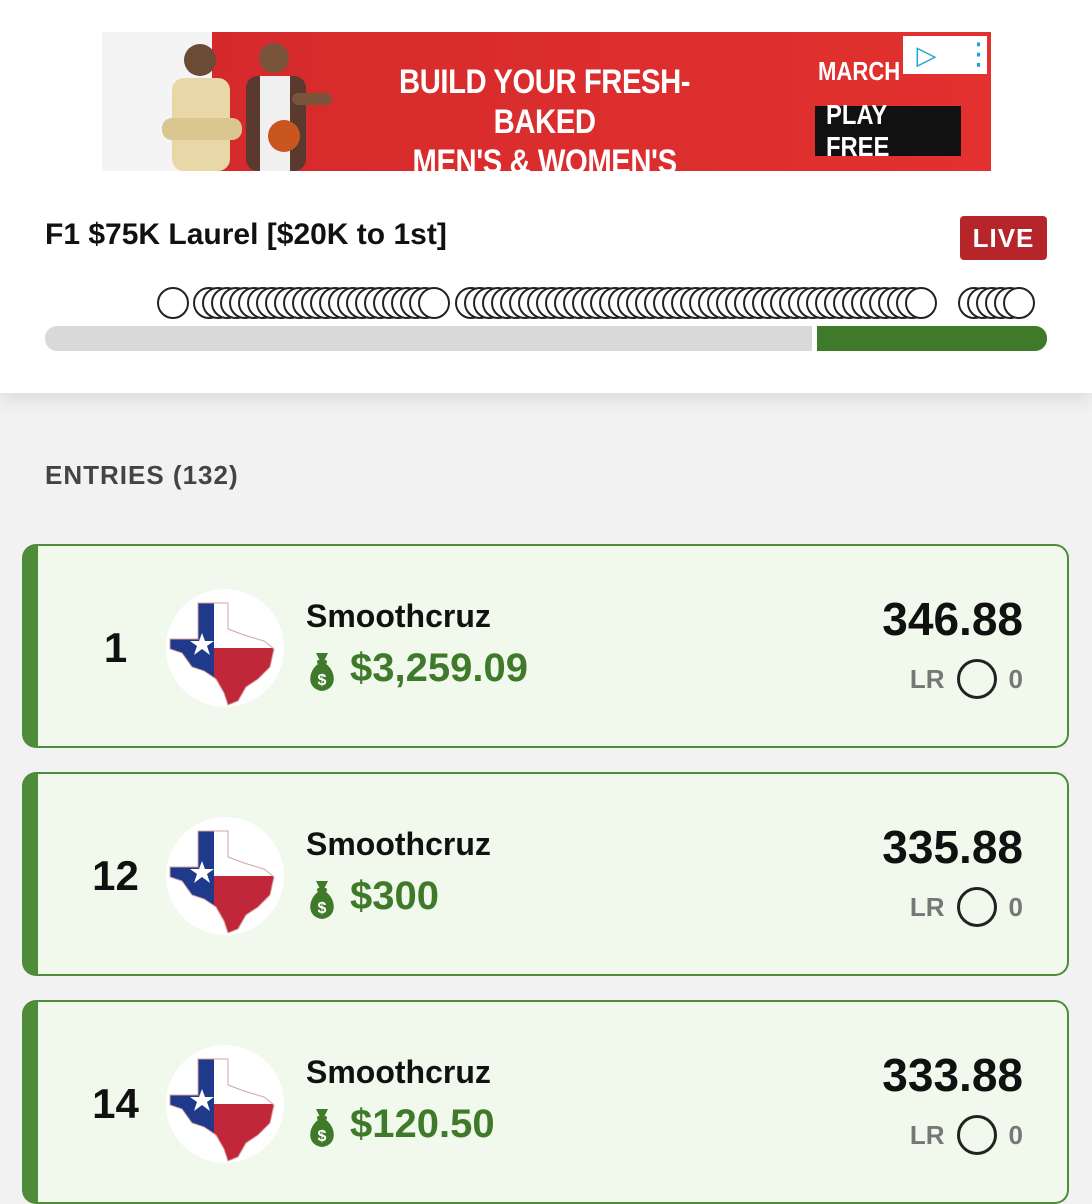 The height and width of the screenshot is (1204, 1092). What do you see at coordinates (246, 234) in the screenshot?
I see `contest-title: F1 $75K Laurel [$20K to 1st]` at bounding box center [246, 234].